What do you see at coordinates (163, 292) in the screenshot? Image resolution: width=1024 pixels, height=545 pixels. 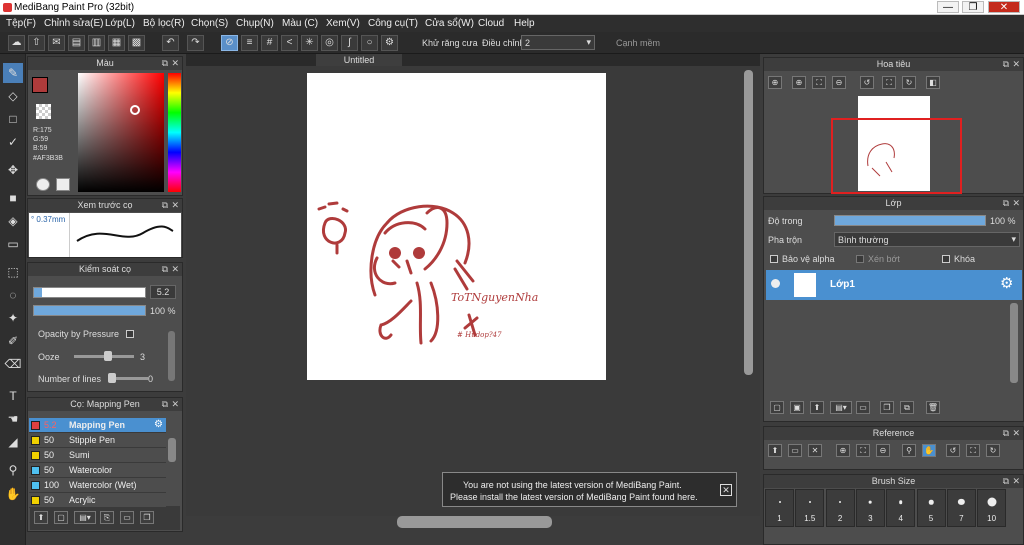 I see `brush-size-value: 5.2` at bounding box center [163, 292].